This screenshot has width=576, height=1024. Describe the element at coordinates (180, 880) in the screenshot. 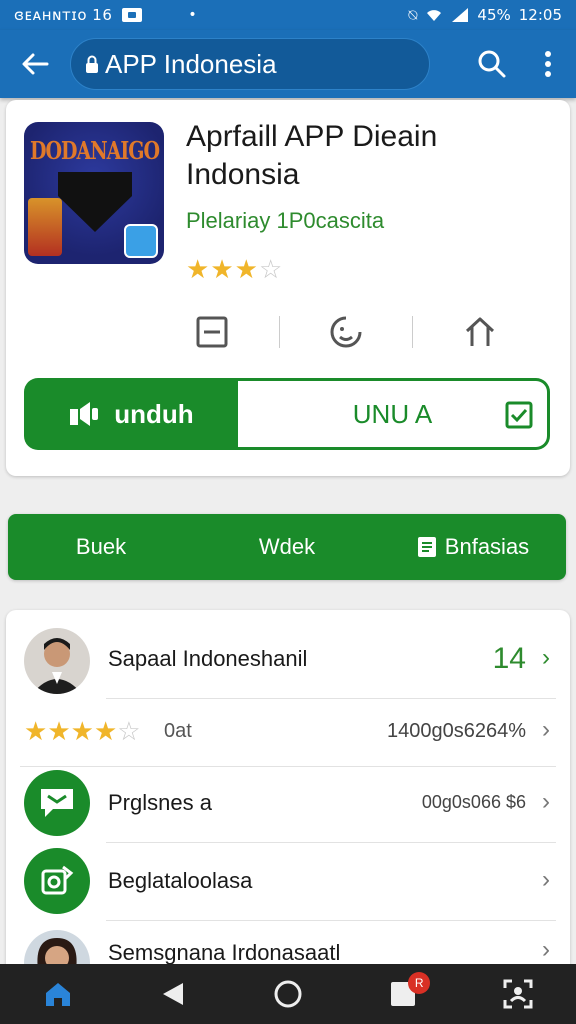

I see `row-label: Beglataloolasa` at that location.